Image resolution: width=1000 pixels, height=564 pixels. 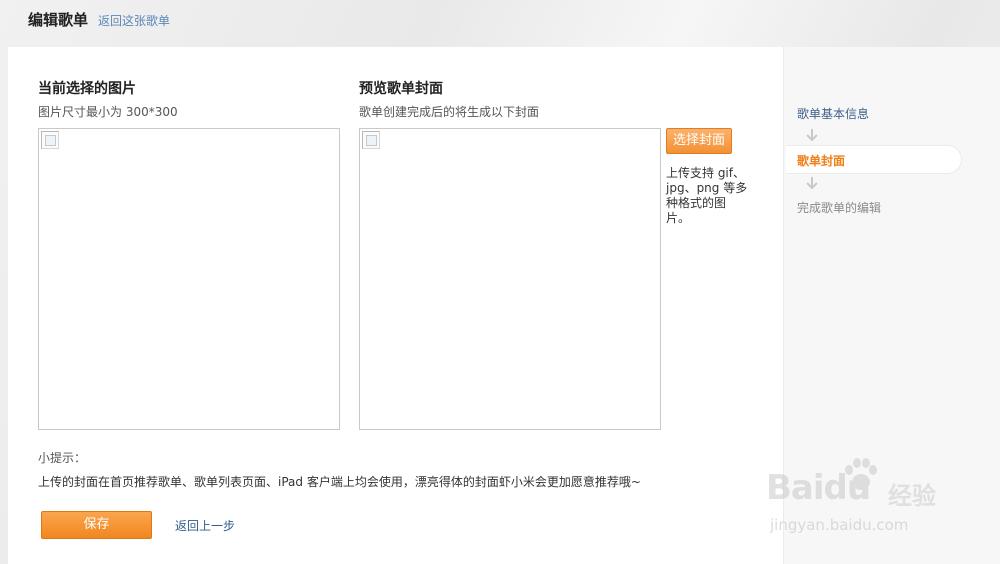 What do you see at coordinates (839, 525) in the screenshot?
I see `watermark-url: jingyan.baidu.com` at bounding box center [839, 525].